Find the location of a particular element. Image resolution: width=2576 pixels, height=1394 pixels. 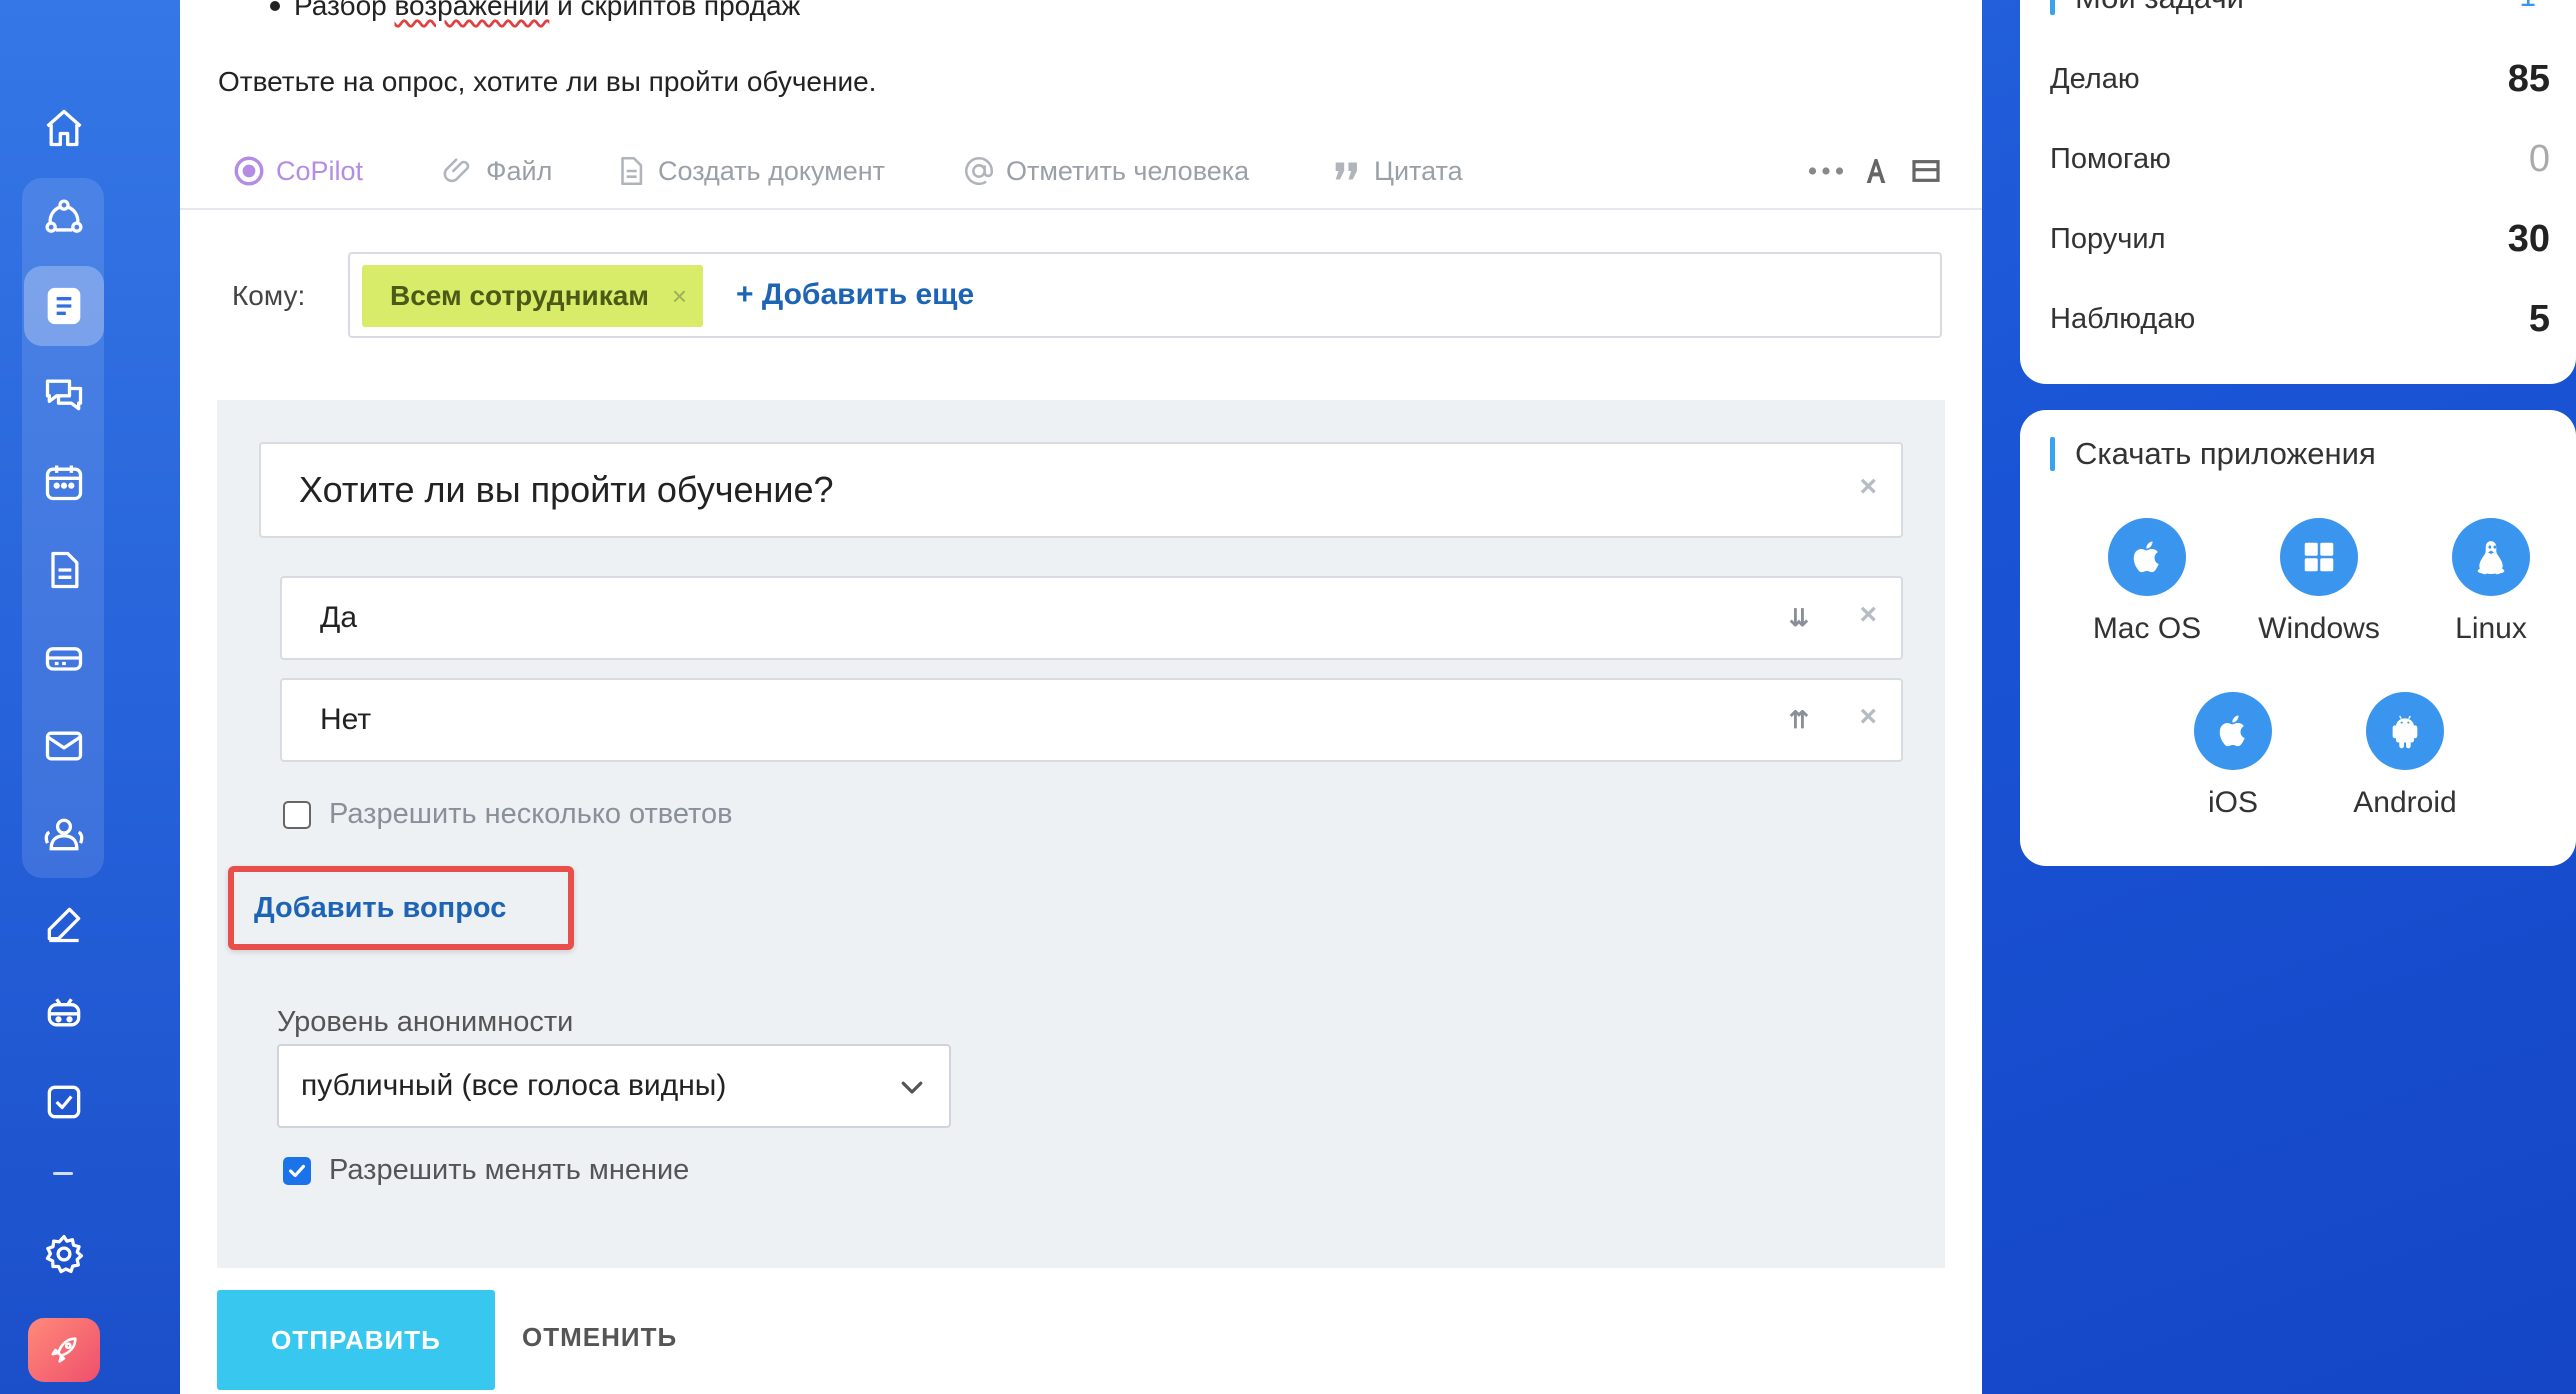

answer-text: Да is located at coordinates (339, 617).